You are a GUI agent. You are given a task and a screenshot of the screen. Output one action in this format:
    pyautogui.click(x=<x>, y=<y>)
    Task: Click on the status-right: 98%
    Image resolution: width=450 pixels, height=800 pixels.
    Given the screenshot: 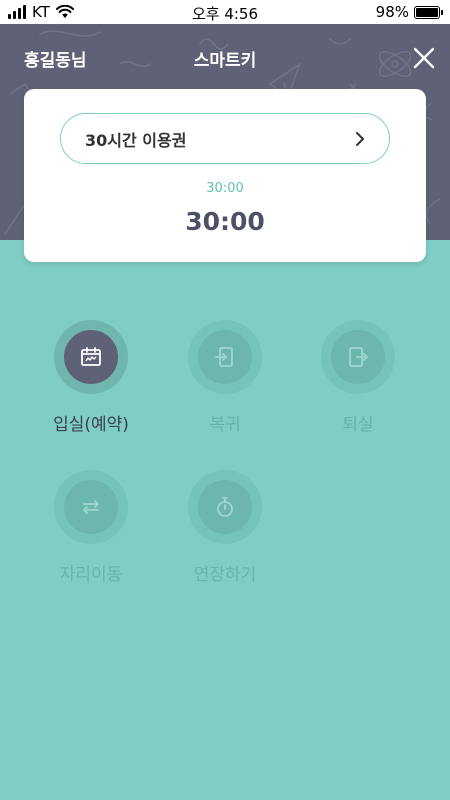 What is the action you would take?
    pyautogui.click(x=409, y=12)
    